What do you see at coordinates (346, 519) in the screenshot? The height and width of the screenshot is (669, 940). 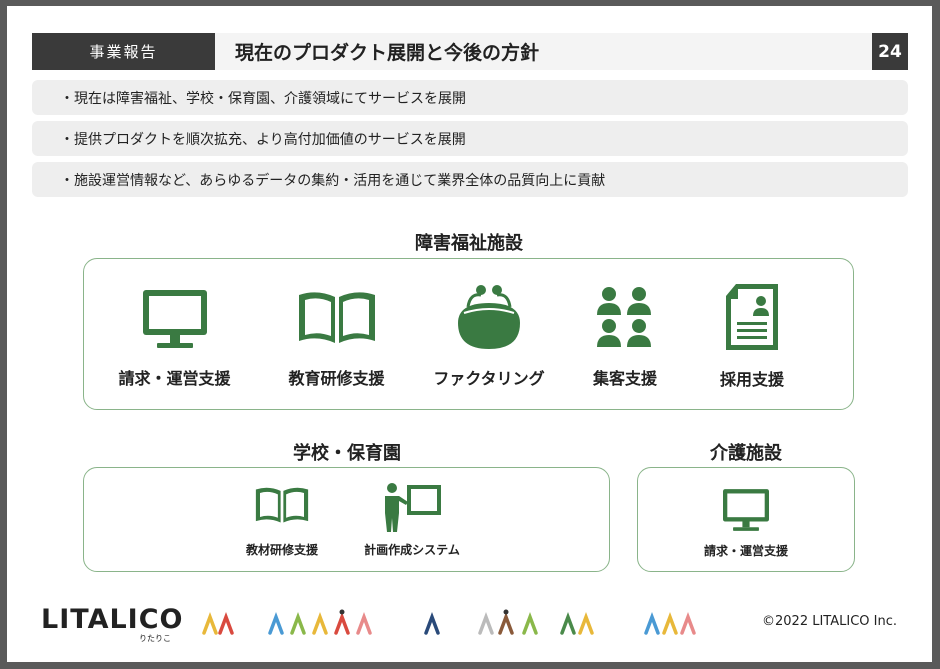 I see `panel-school` at bounding box center [346, 519].